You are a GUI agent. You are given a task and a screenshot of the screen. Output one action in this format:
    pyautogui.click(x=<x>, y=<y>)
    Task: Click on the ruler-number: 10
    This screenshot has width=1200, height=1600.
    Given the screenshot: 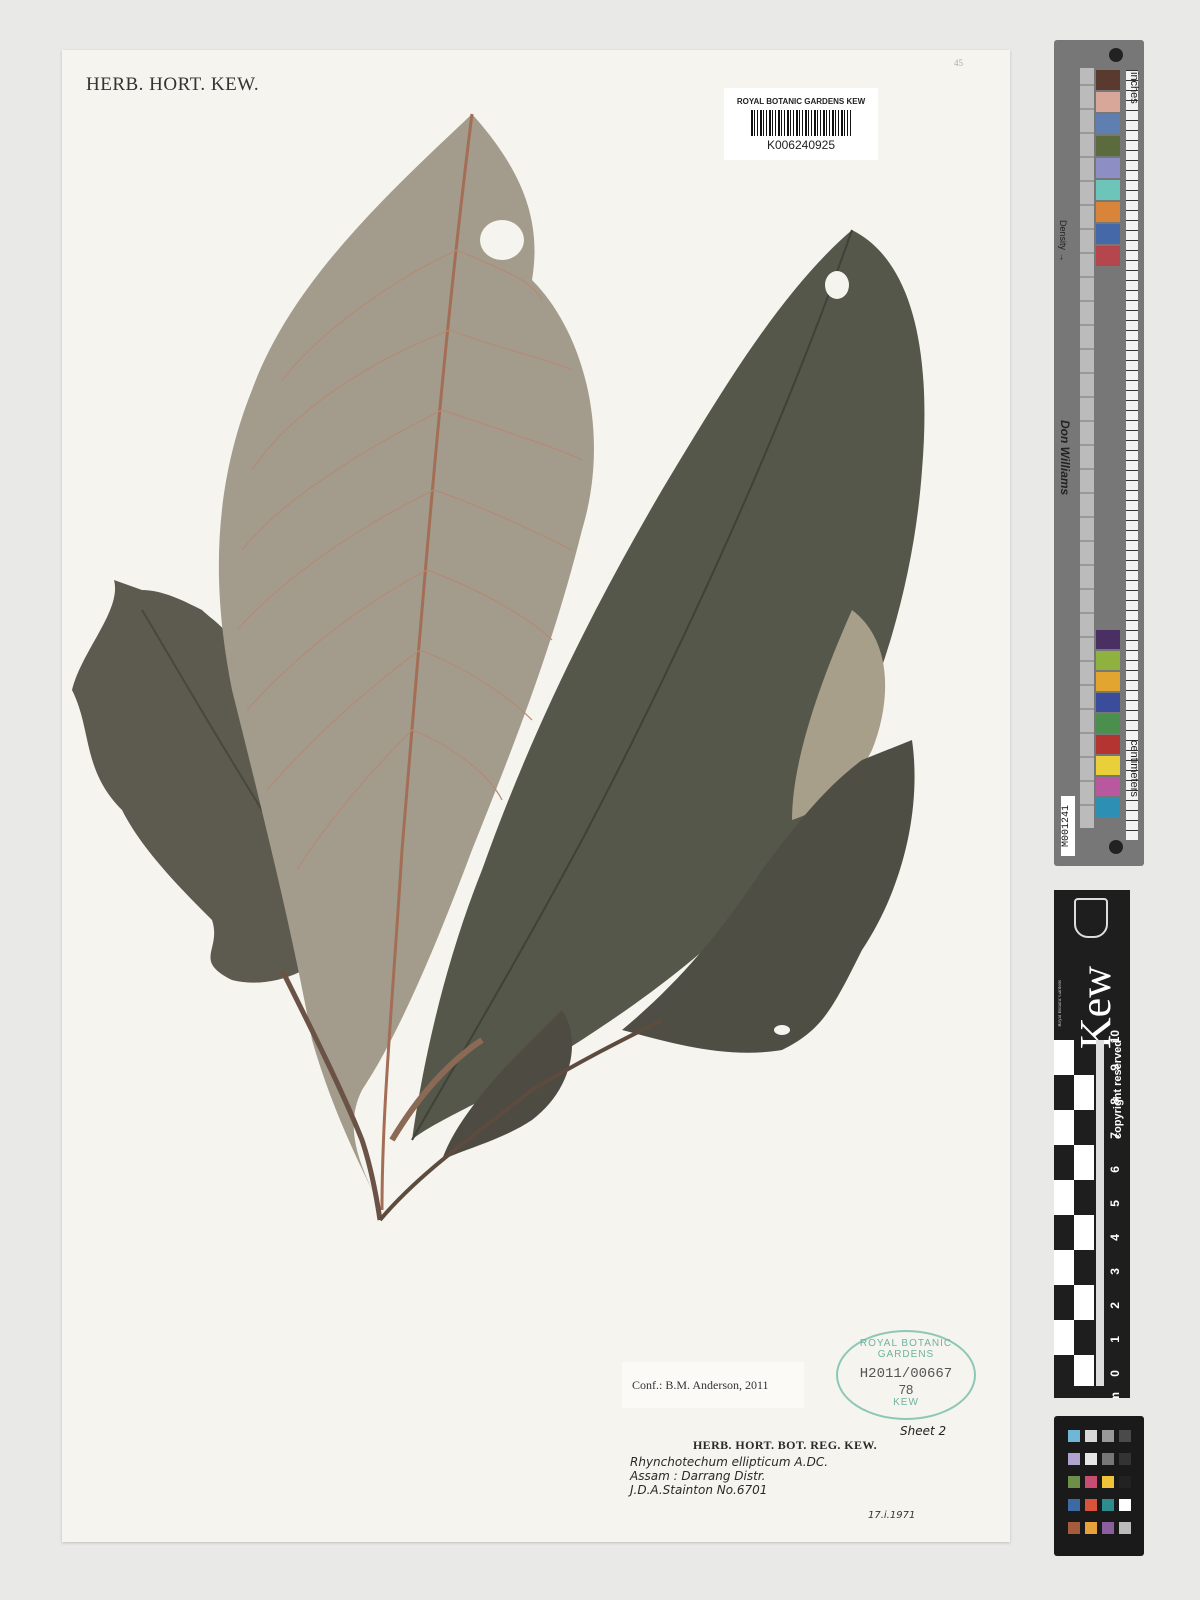 What is the action you would take?
    pyautogui.click(x=1115, y=1037)
    